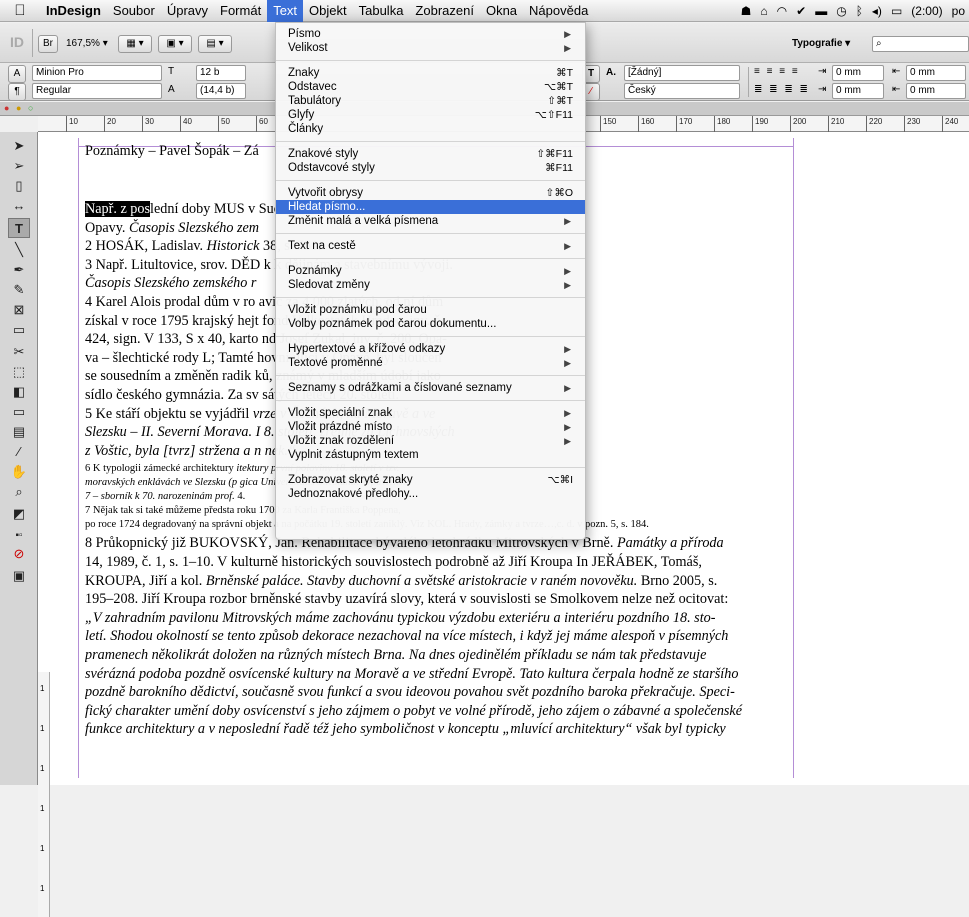  What do you see at coordinates (896, 11) in the screenshot?
I see `battery-icon: ▭` at bounding box center [896, 11].